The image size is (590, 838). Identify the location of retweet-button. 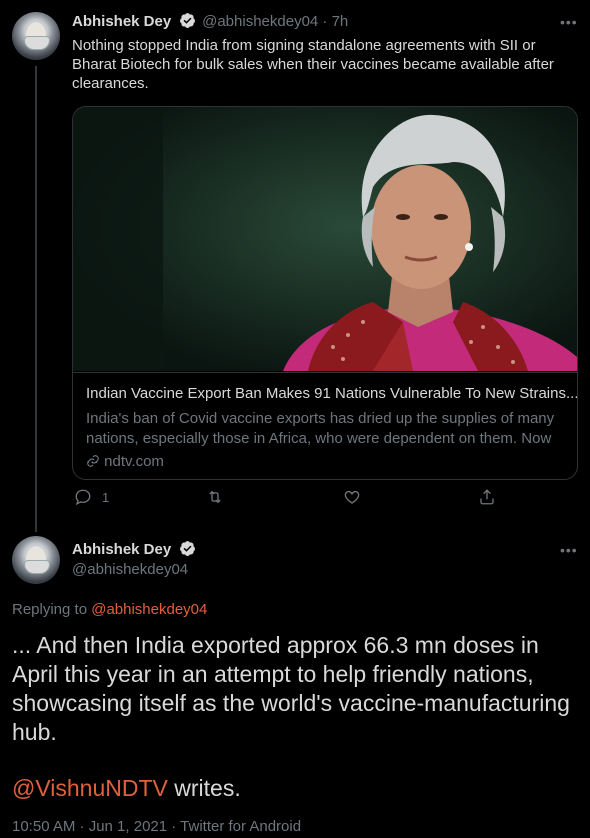
(215, 497).